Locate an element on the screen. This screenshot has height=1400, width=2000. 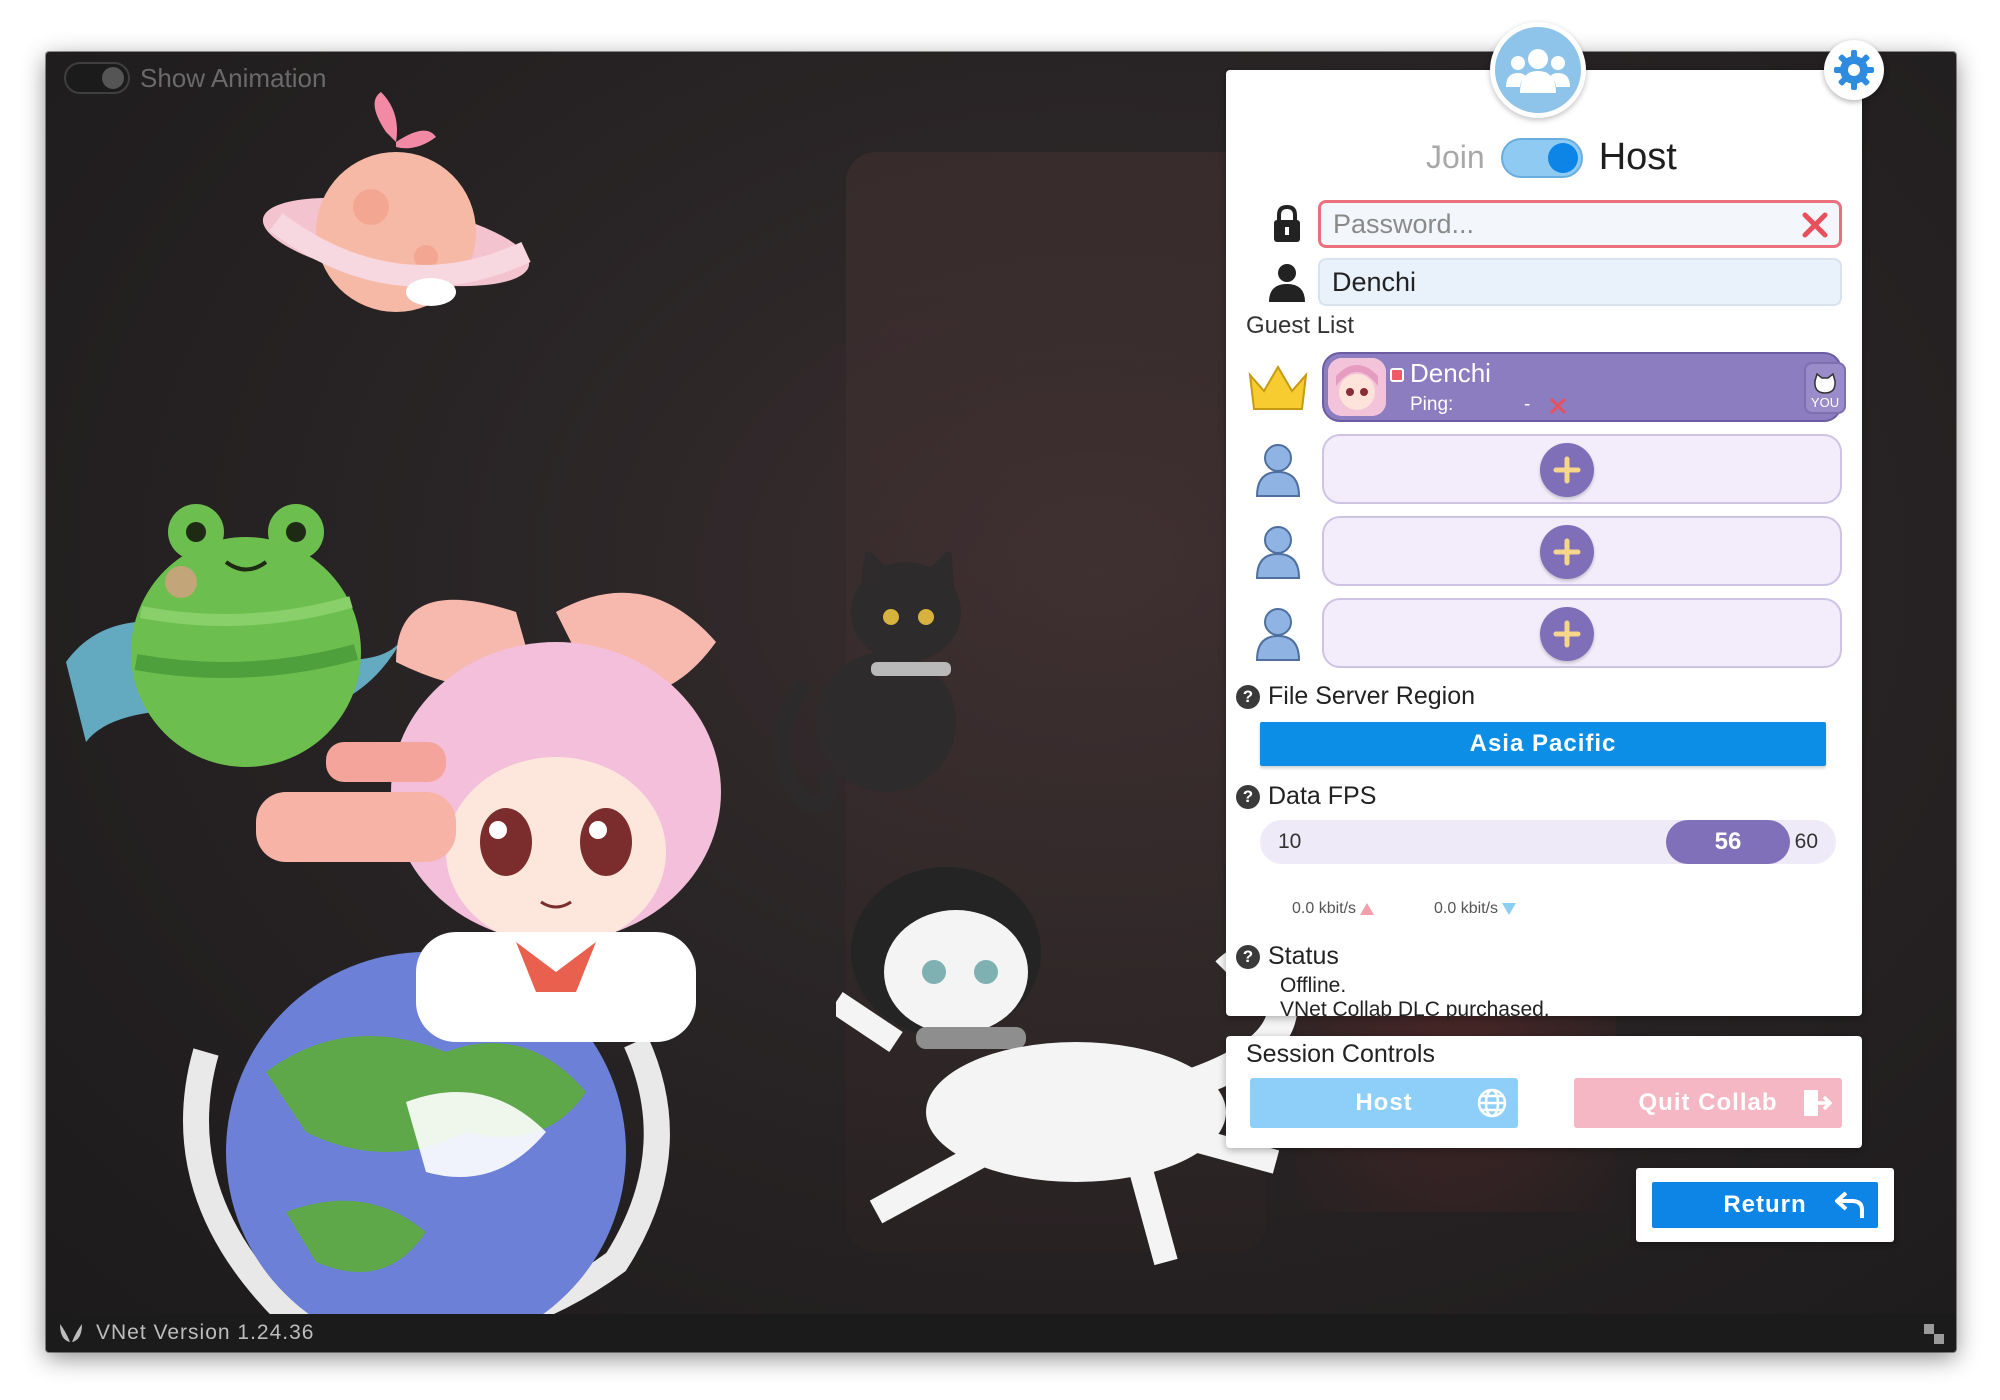
password-field is located at coordinates (1580, 224).